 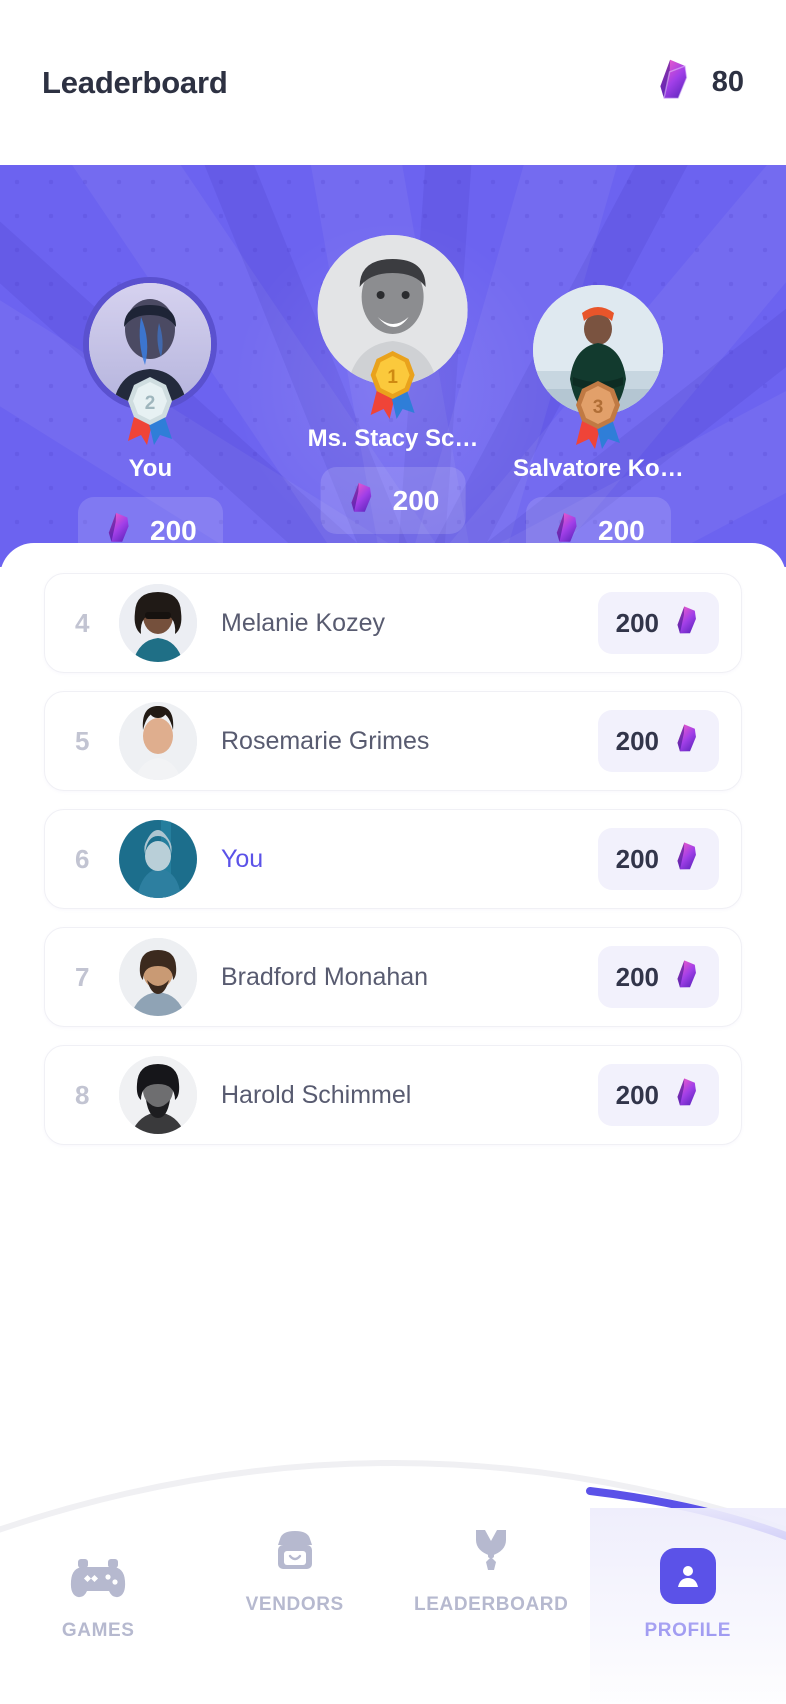 I want to click on nav-item-leaderboard: LEADERBOARD, so click(x=491, y=1552).